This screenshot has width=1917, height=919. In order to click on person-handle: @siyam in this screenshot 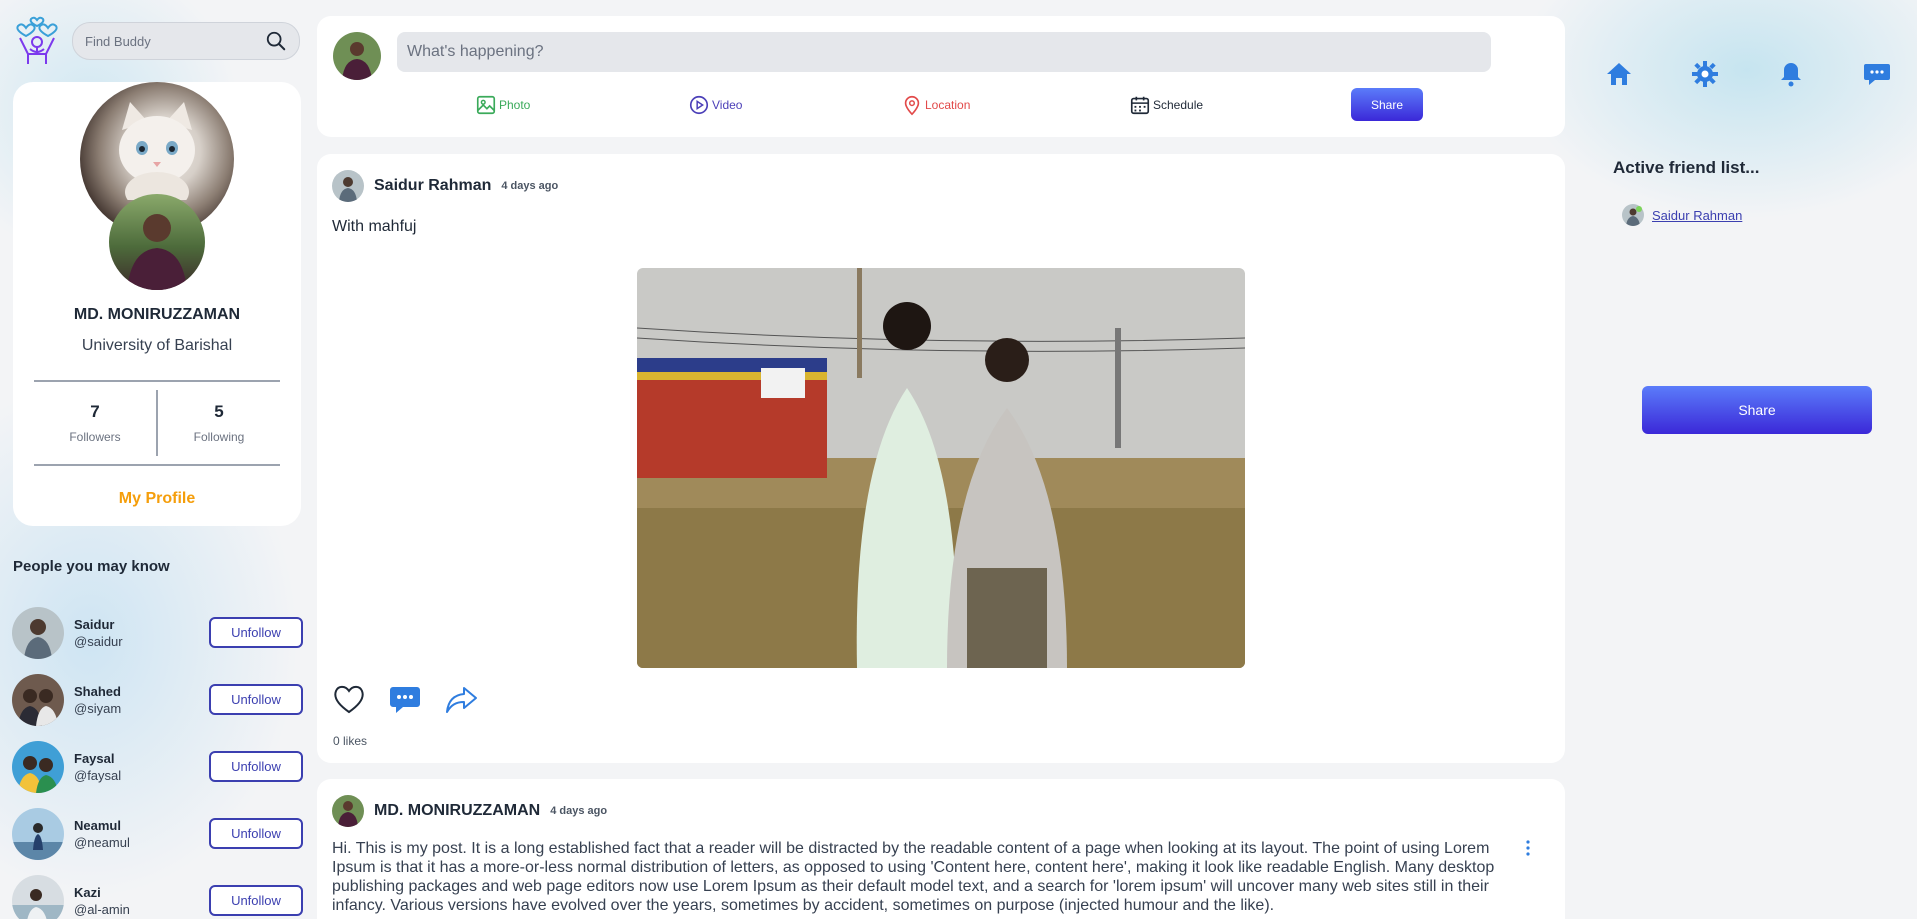, I will do `click(98, 708)`.